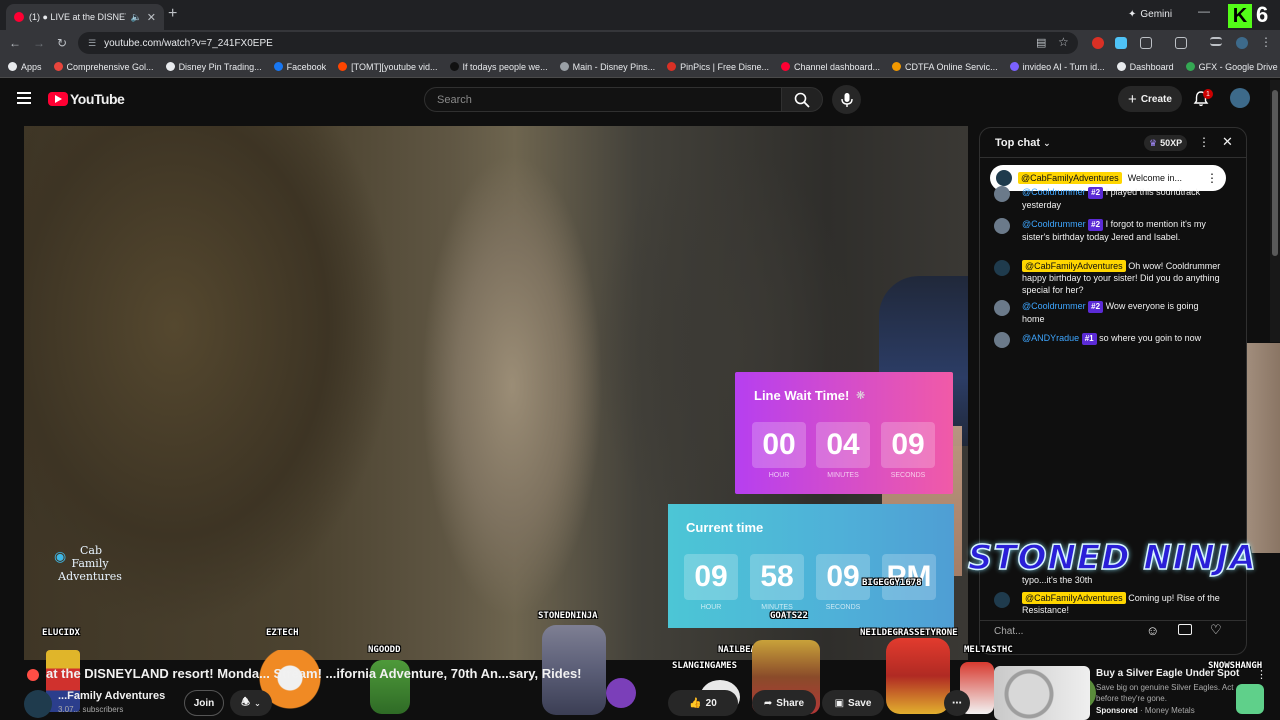 This screenshot has height=720, width=1280. Describe the element at coordinates (1023, 143) in the screenshot. I see `chat-mode-selector: Top chat ⌄` at that location.